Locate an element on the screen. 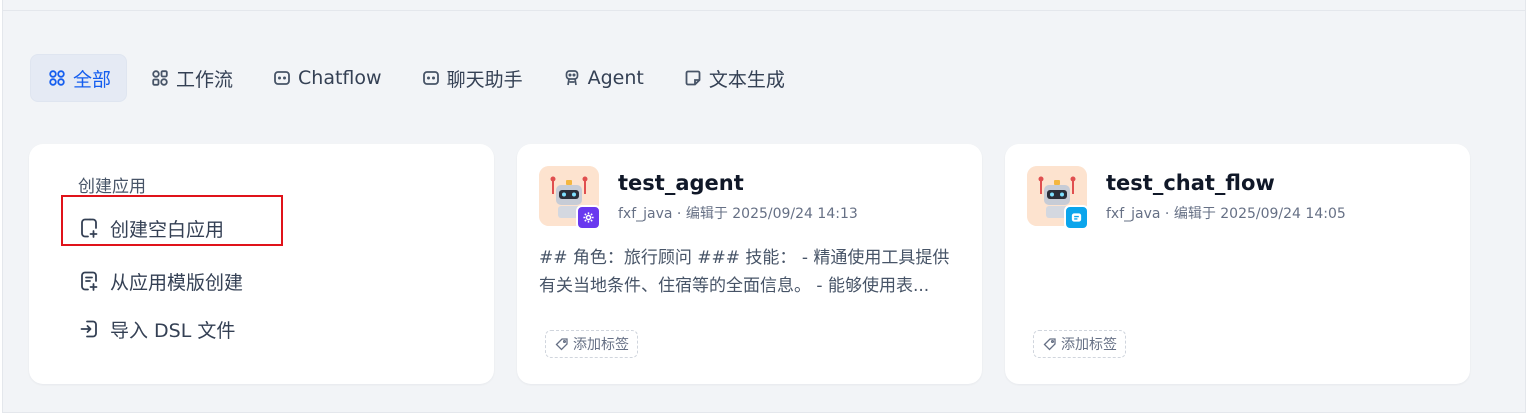 The image size is (1527, 415). tab-label: 聊天助手 is located at coordinates (484, 79).